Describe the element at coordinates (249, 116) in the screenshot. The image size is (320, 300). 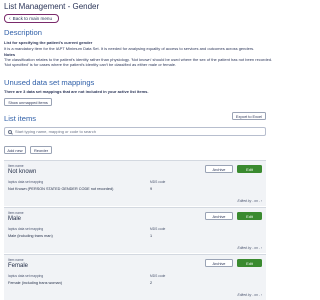
I see `export-to-excel-button: Export to Excel` at that location.